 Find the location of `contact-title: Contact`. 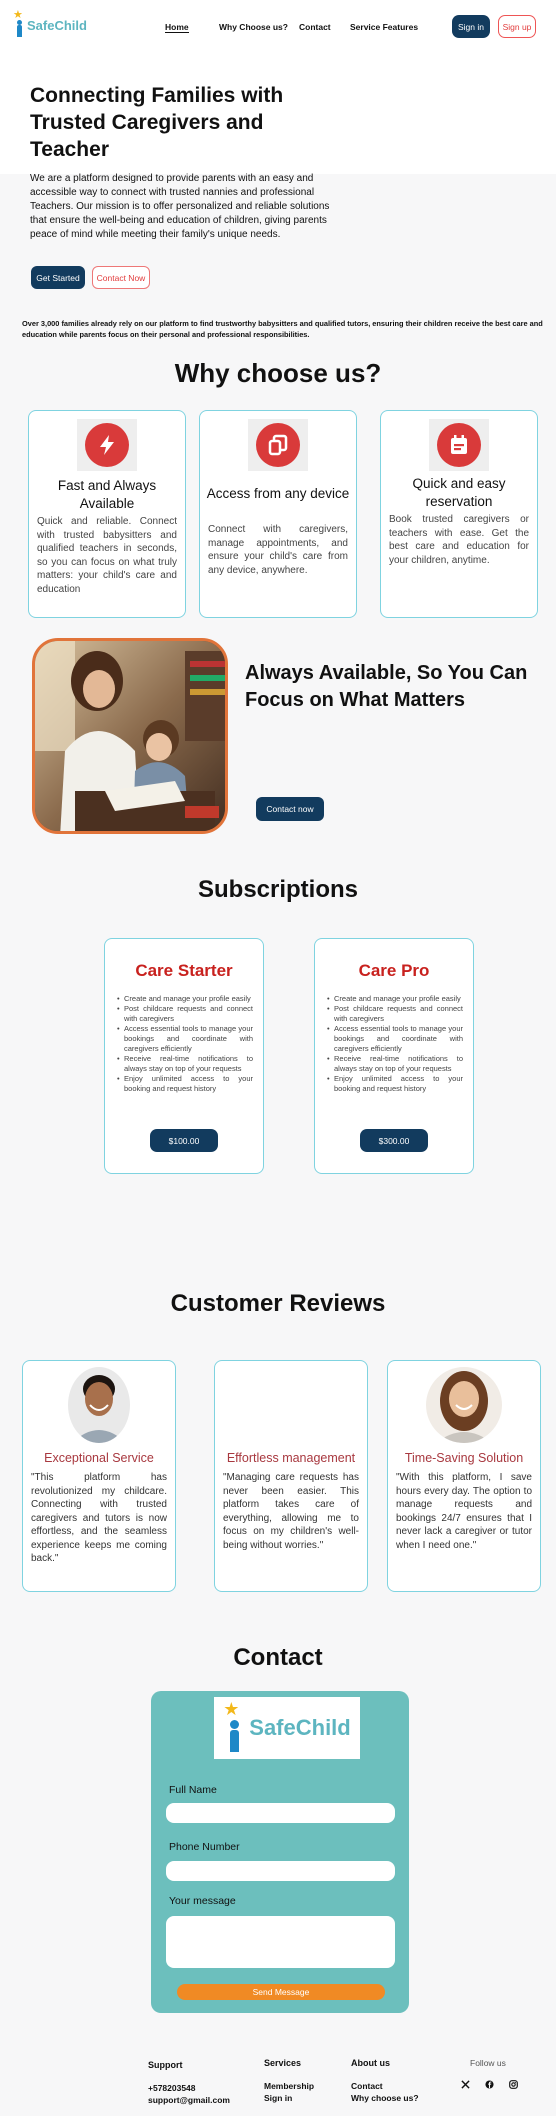

contact-title: Contact is located at coordinates (278, 1657).